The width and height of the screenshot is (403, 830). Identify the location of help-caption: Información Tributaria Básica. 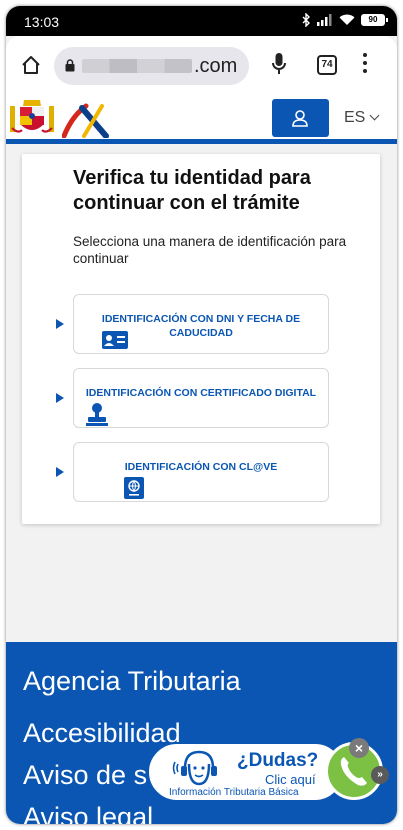
(234, 792).